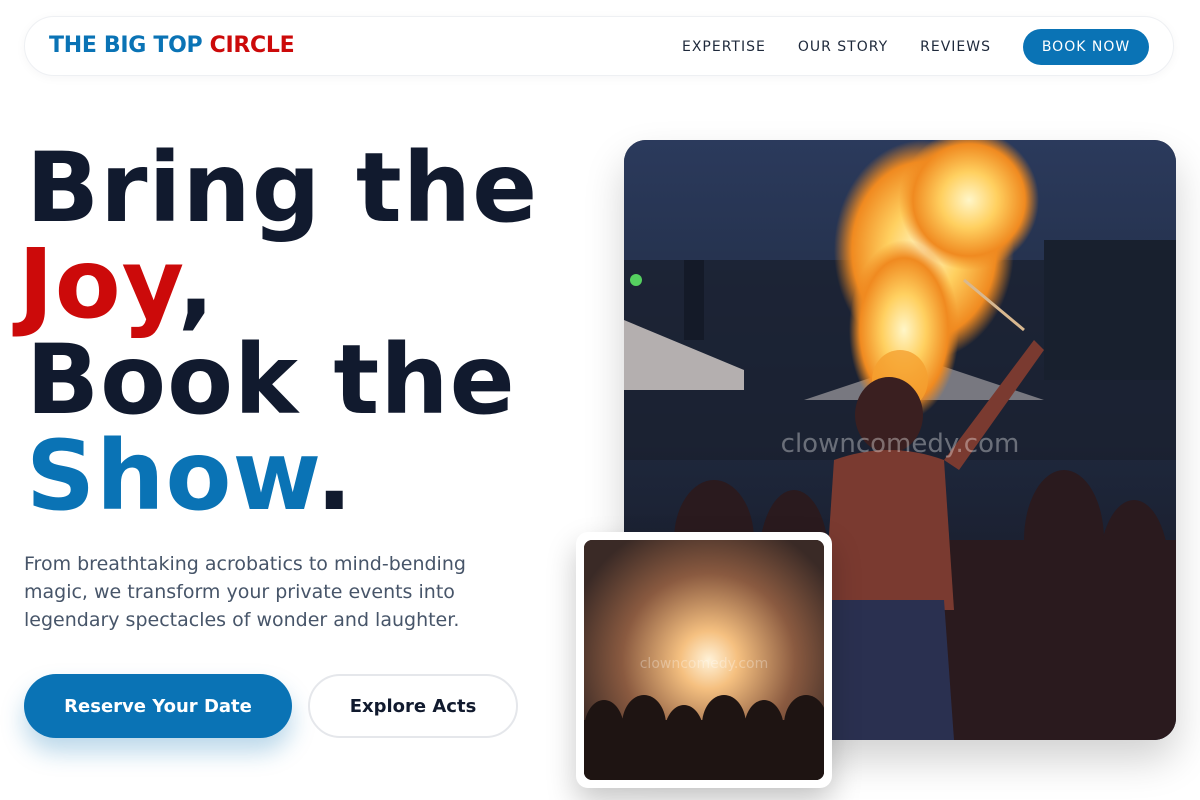  I want to click on logo-text-blue: THE BIG TOP, so click(129, 45).